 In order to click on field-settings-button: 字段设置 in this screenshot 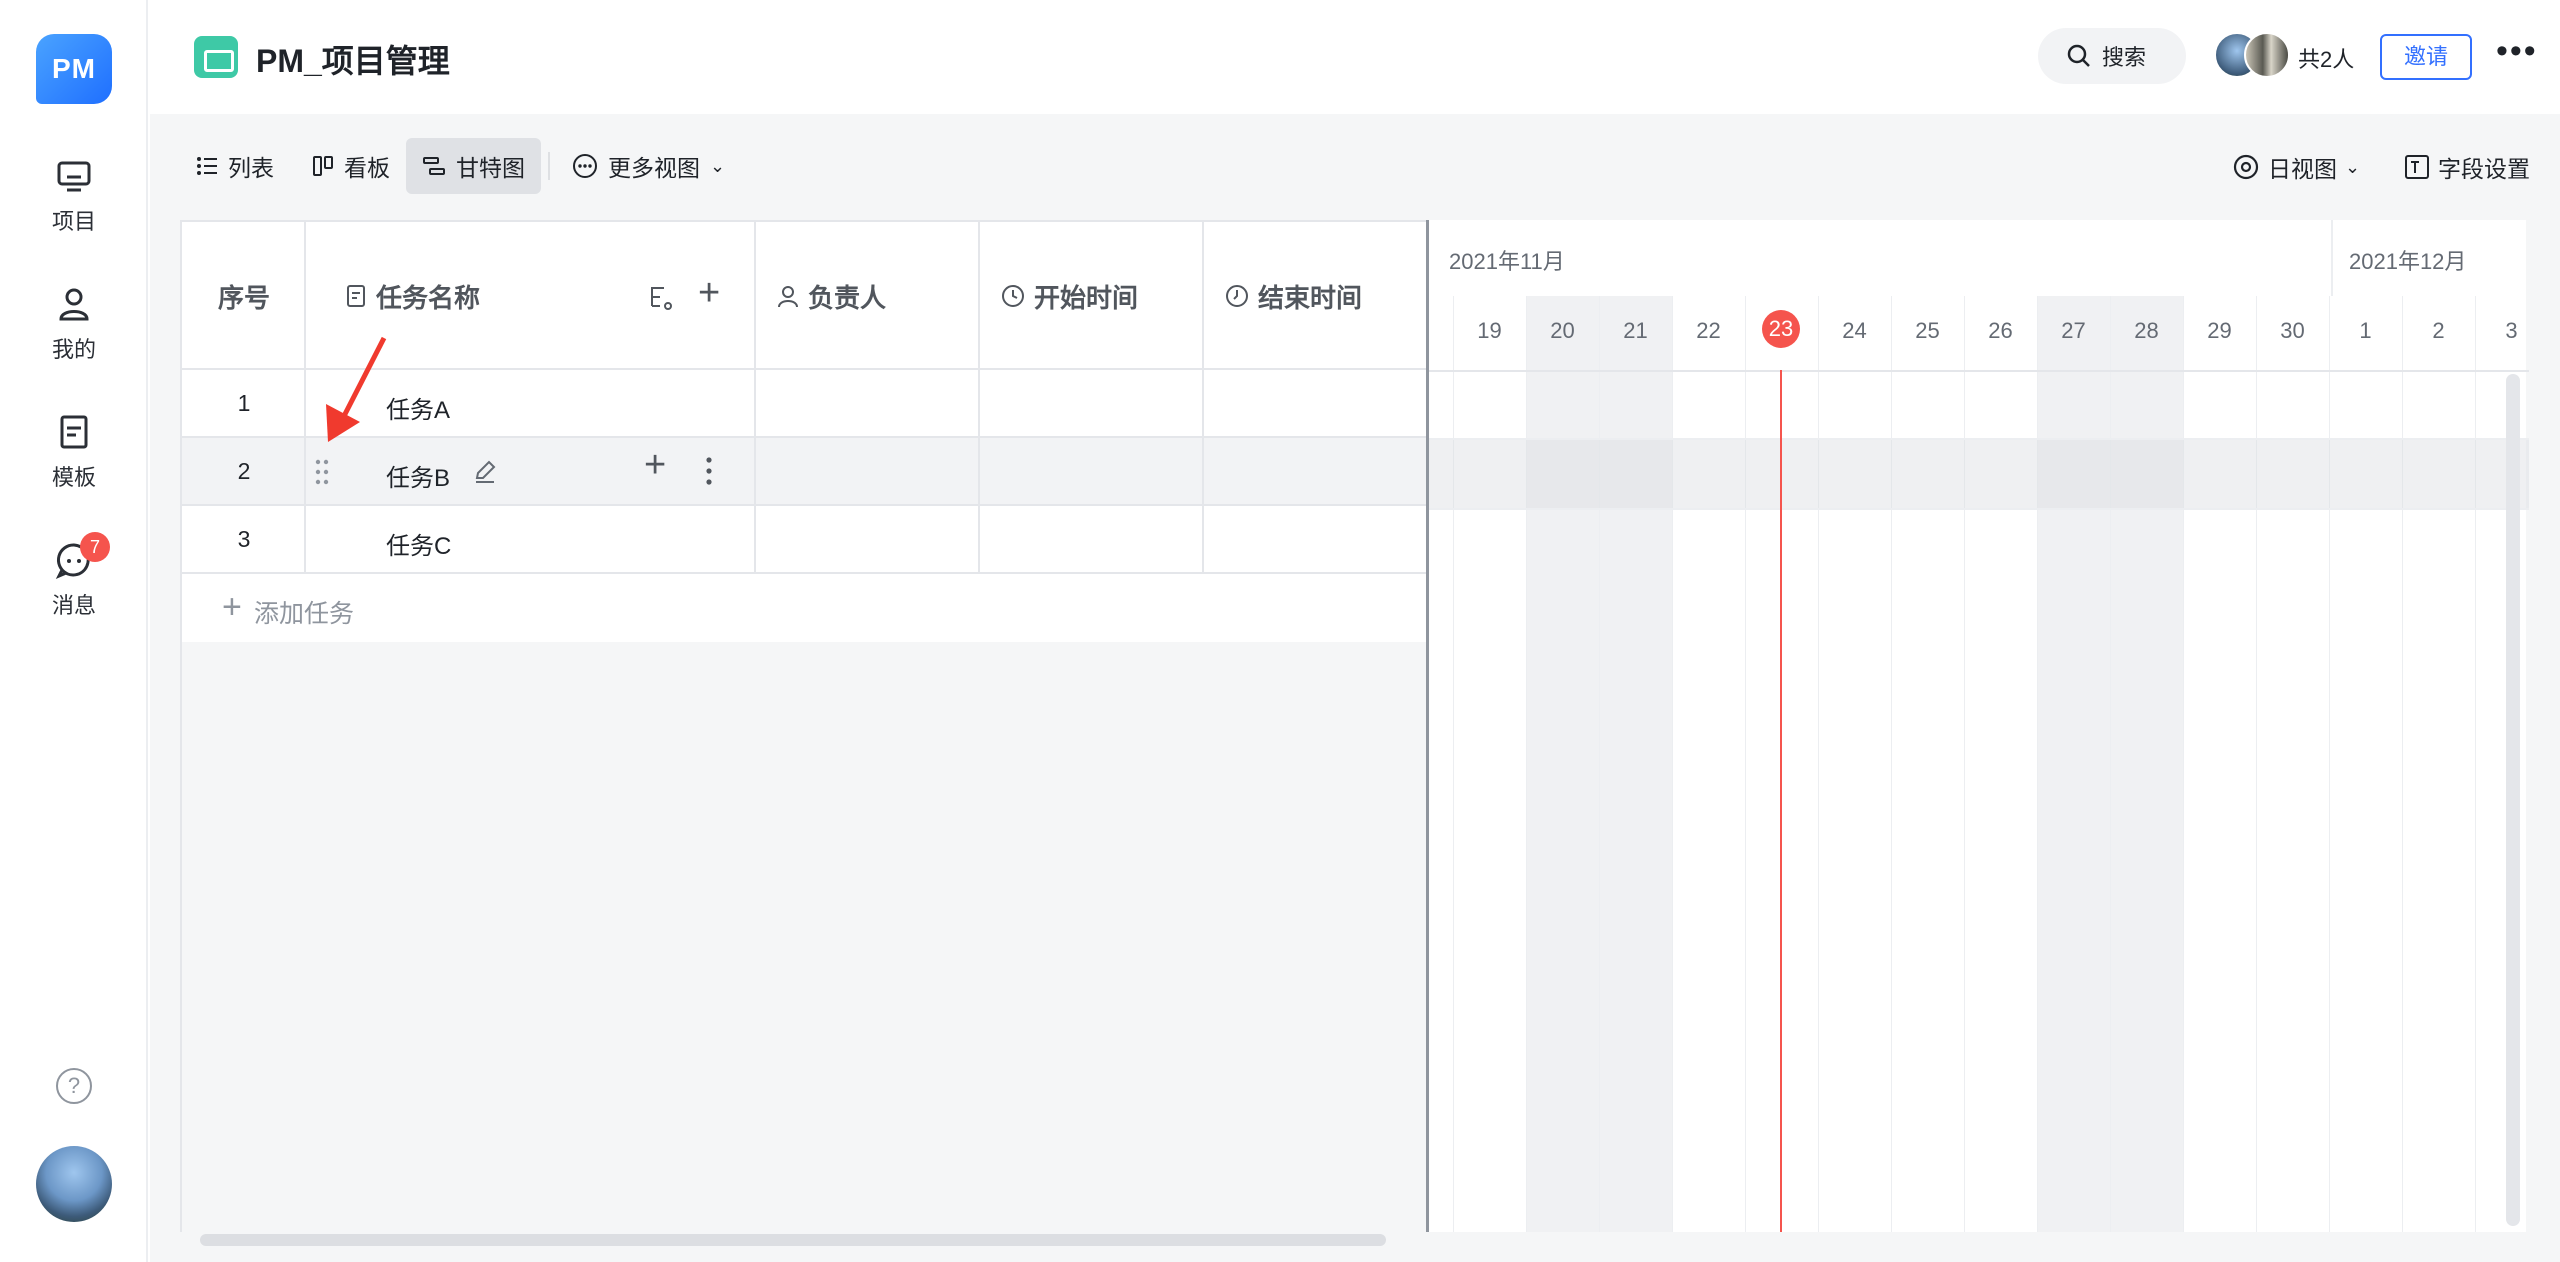, I will do `click(2467, 167)`.